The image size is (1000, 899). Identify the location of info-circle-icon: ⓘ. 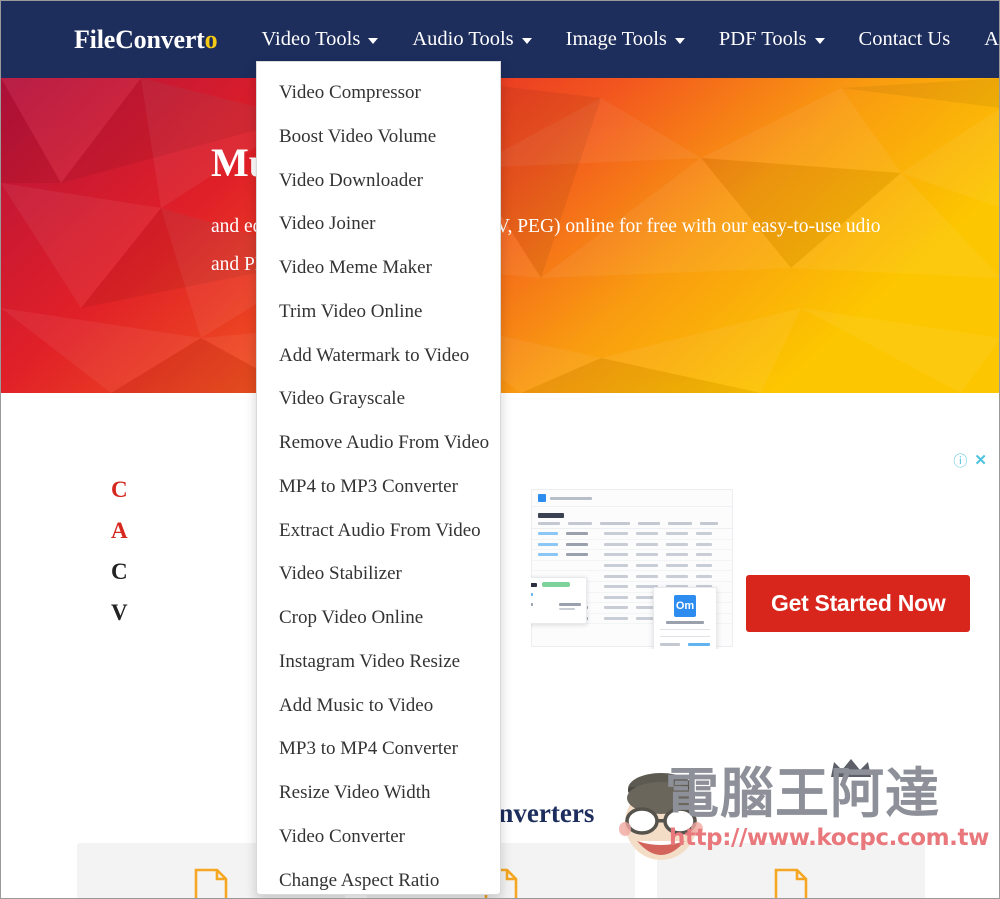
(960, 461).